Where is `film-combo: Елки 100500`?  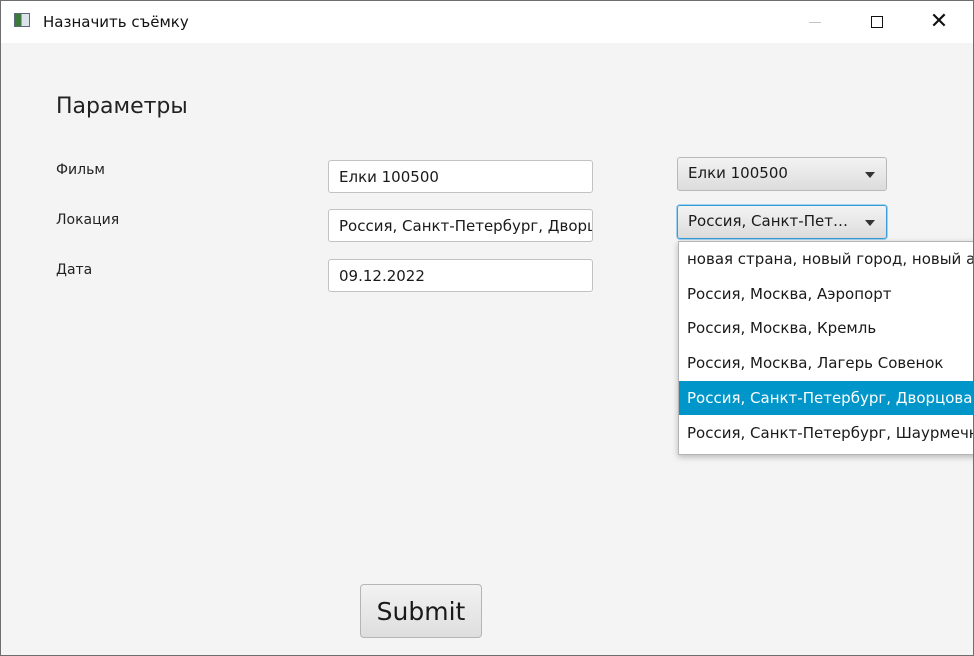 film-combo: Елки 100500 is located at coordinates (782, 174).